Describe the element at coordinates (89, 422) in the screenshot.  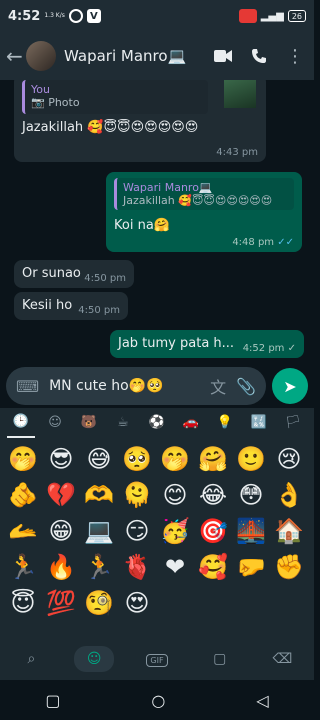
I see `category-animals-icon: 🐻` at that location.